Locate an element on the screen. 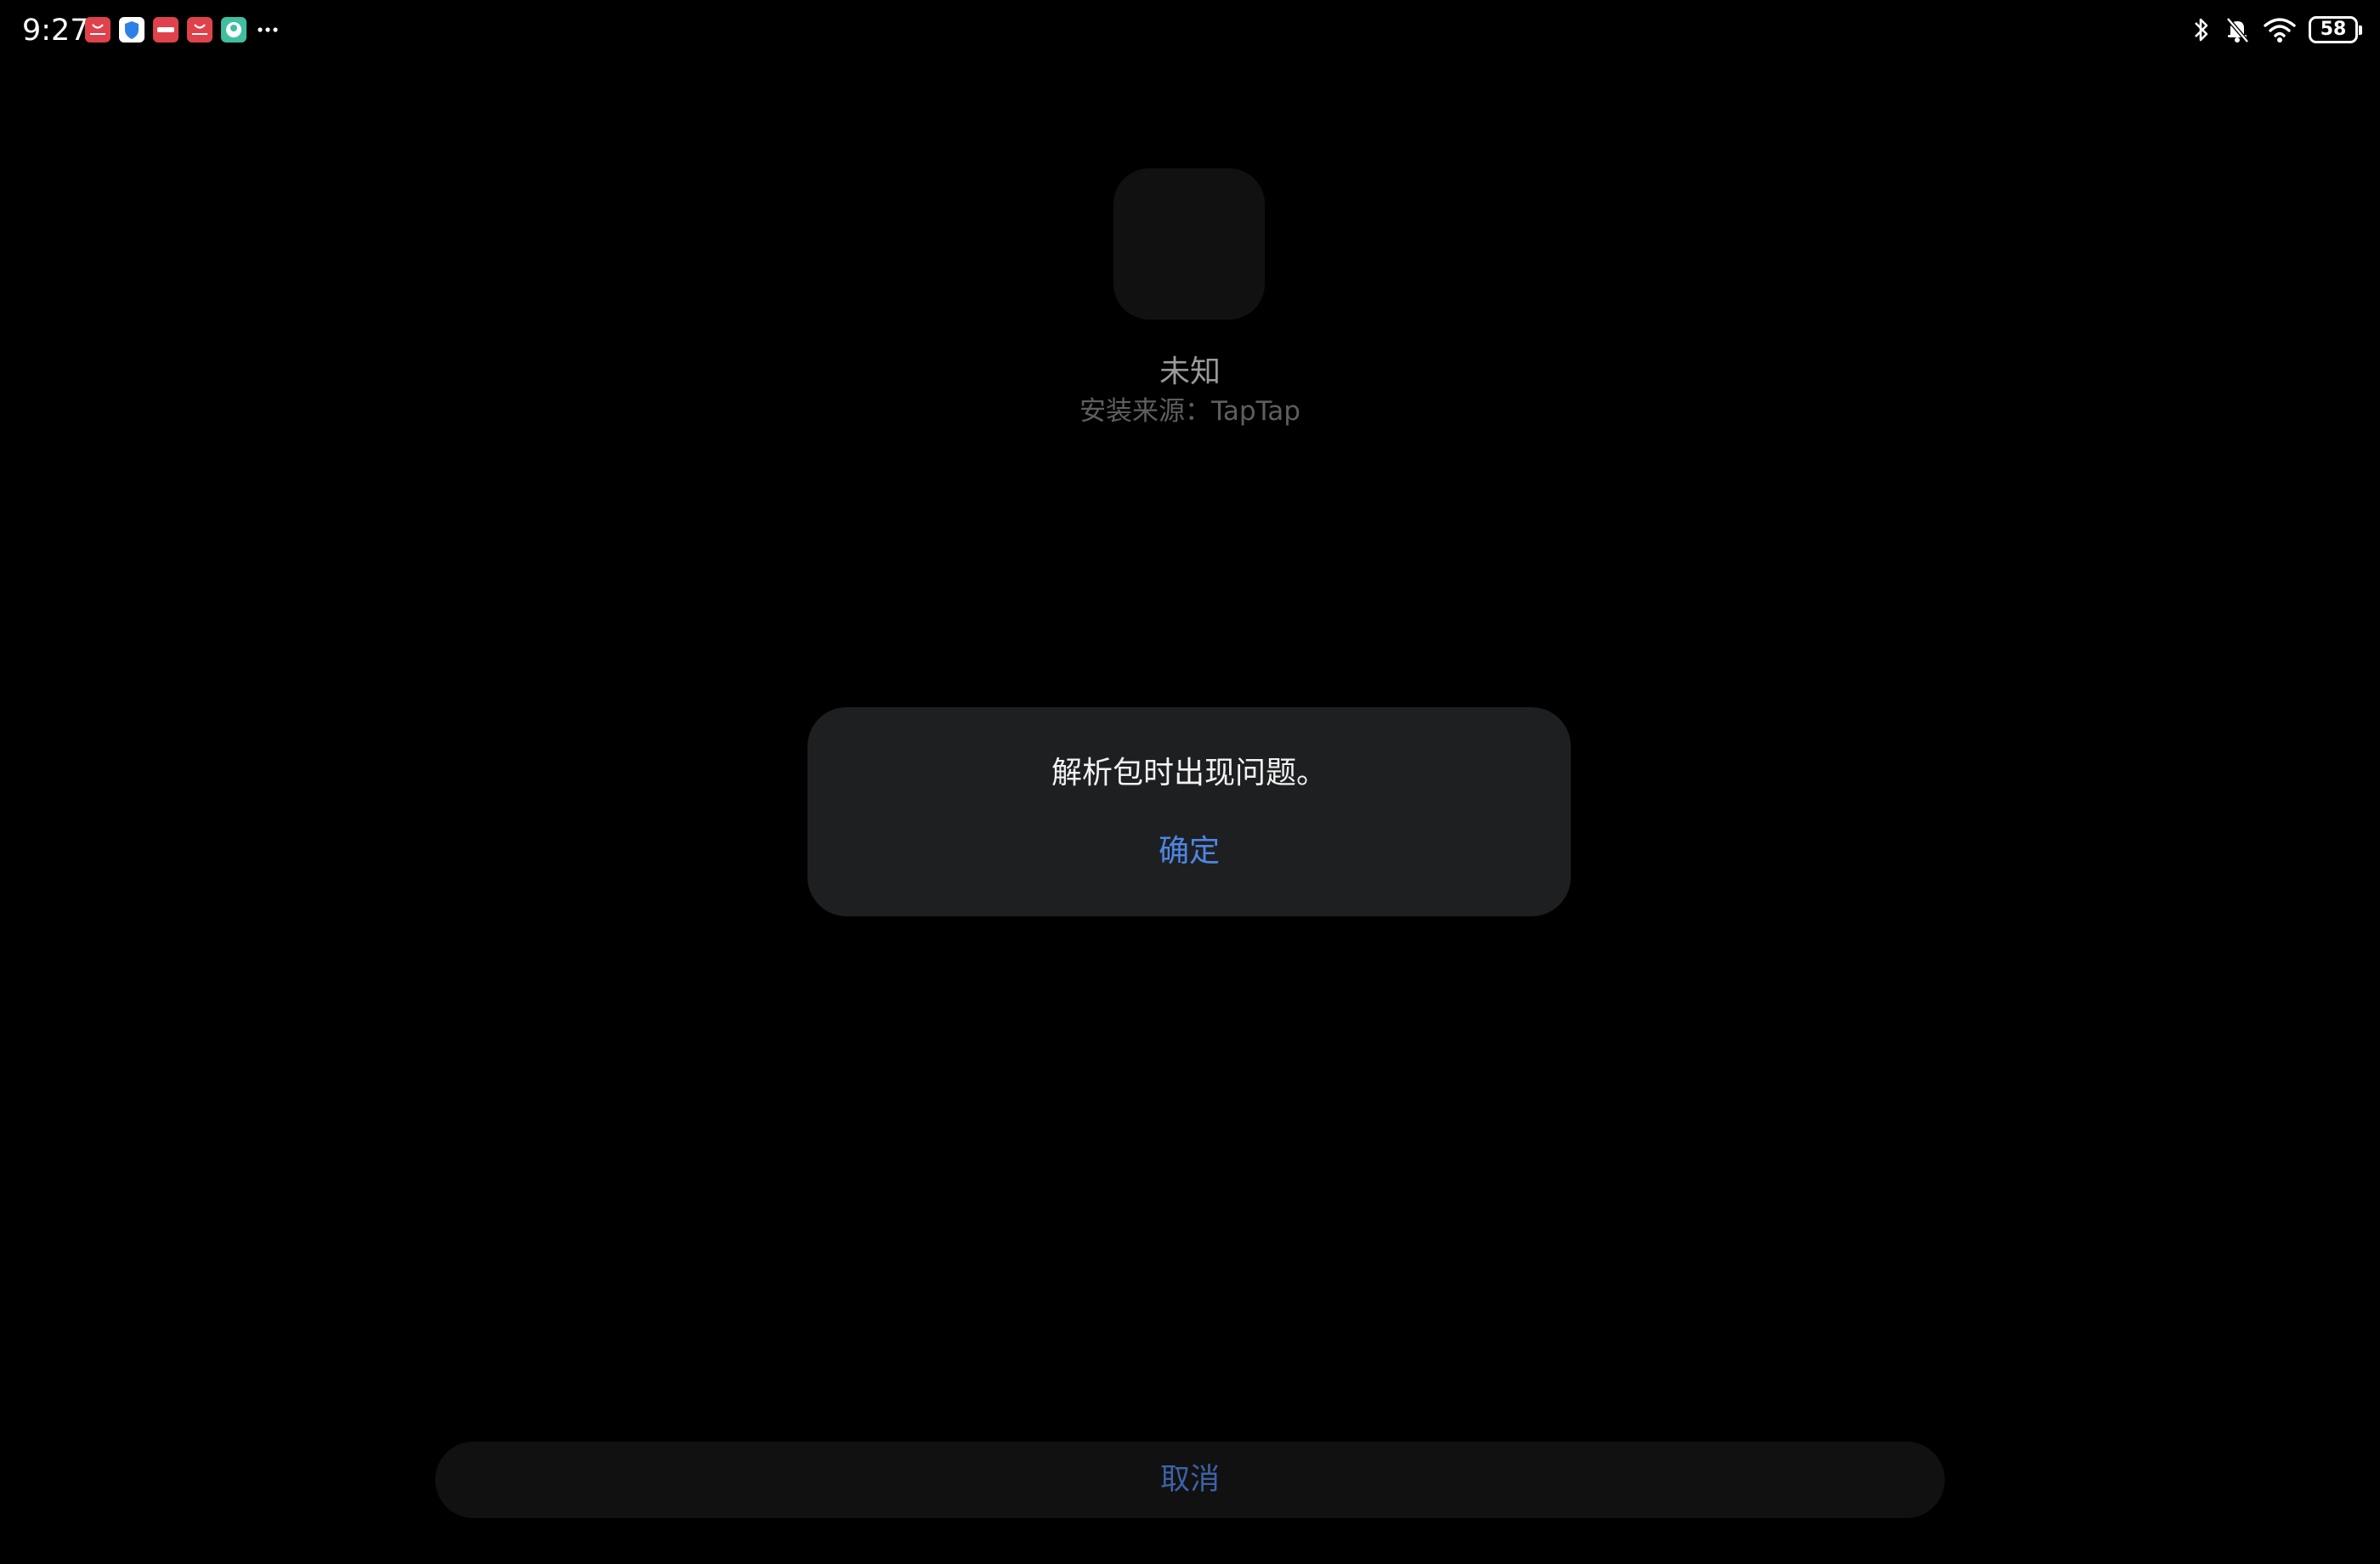 This screenshot has height=1564, width=2380. app-name: 未知 is located at coordinates (1190, 371).